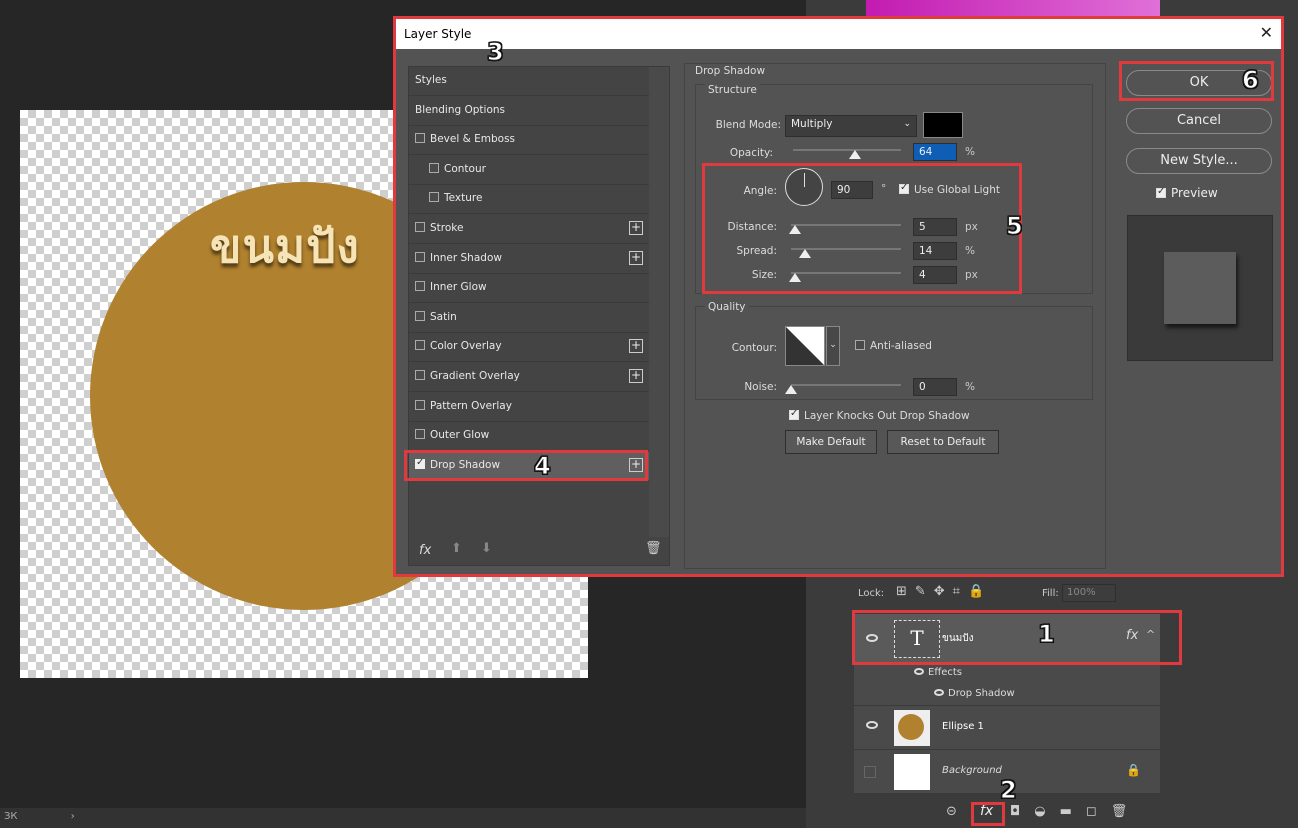 This screenshot has width=1298, height=828. Describe the element at coordinates (1007, 674) in the screenshot. I see `layer-effects-row: Effects` at that location.